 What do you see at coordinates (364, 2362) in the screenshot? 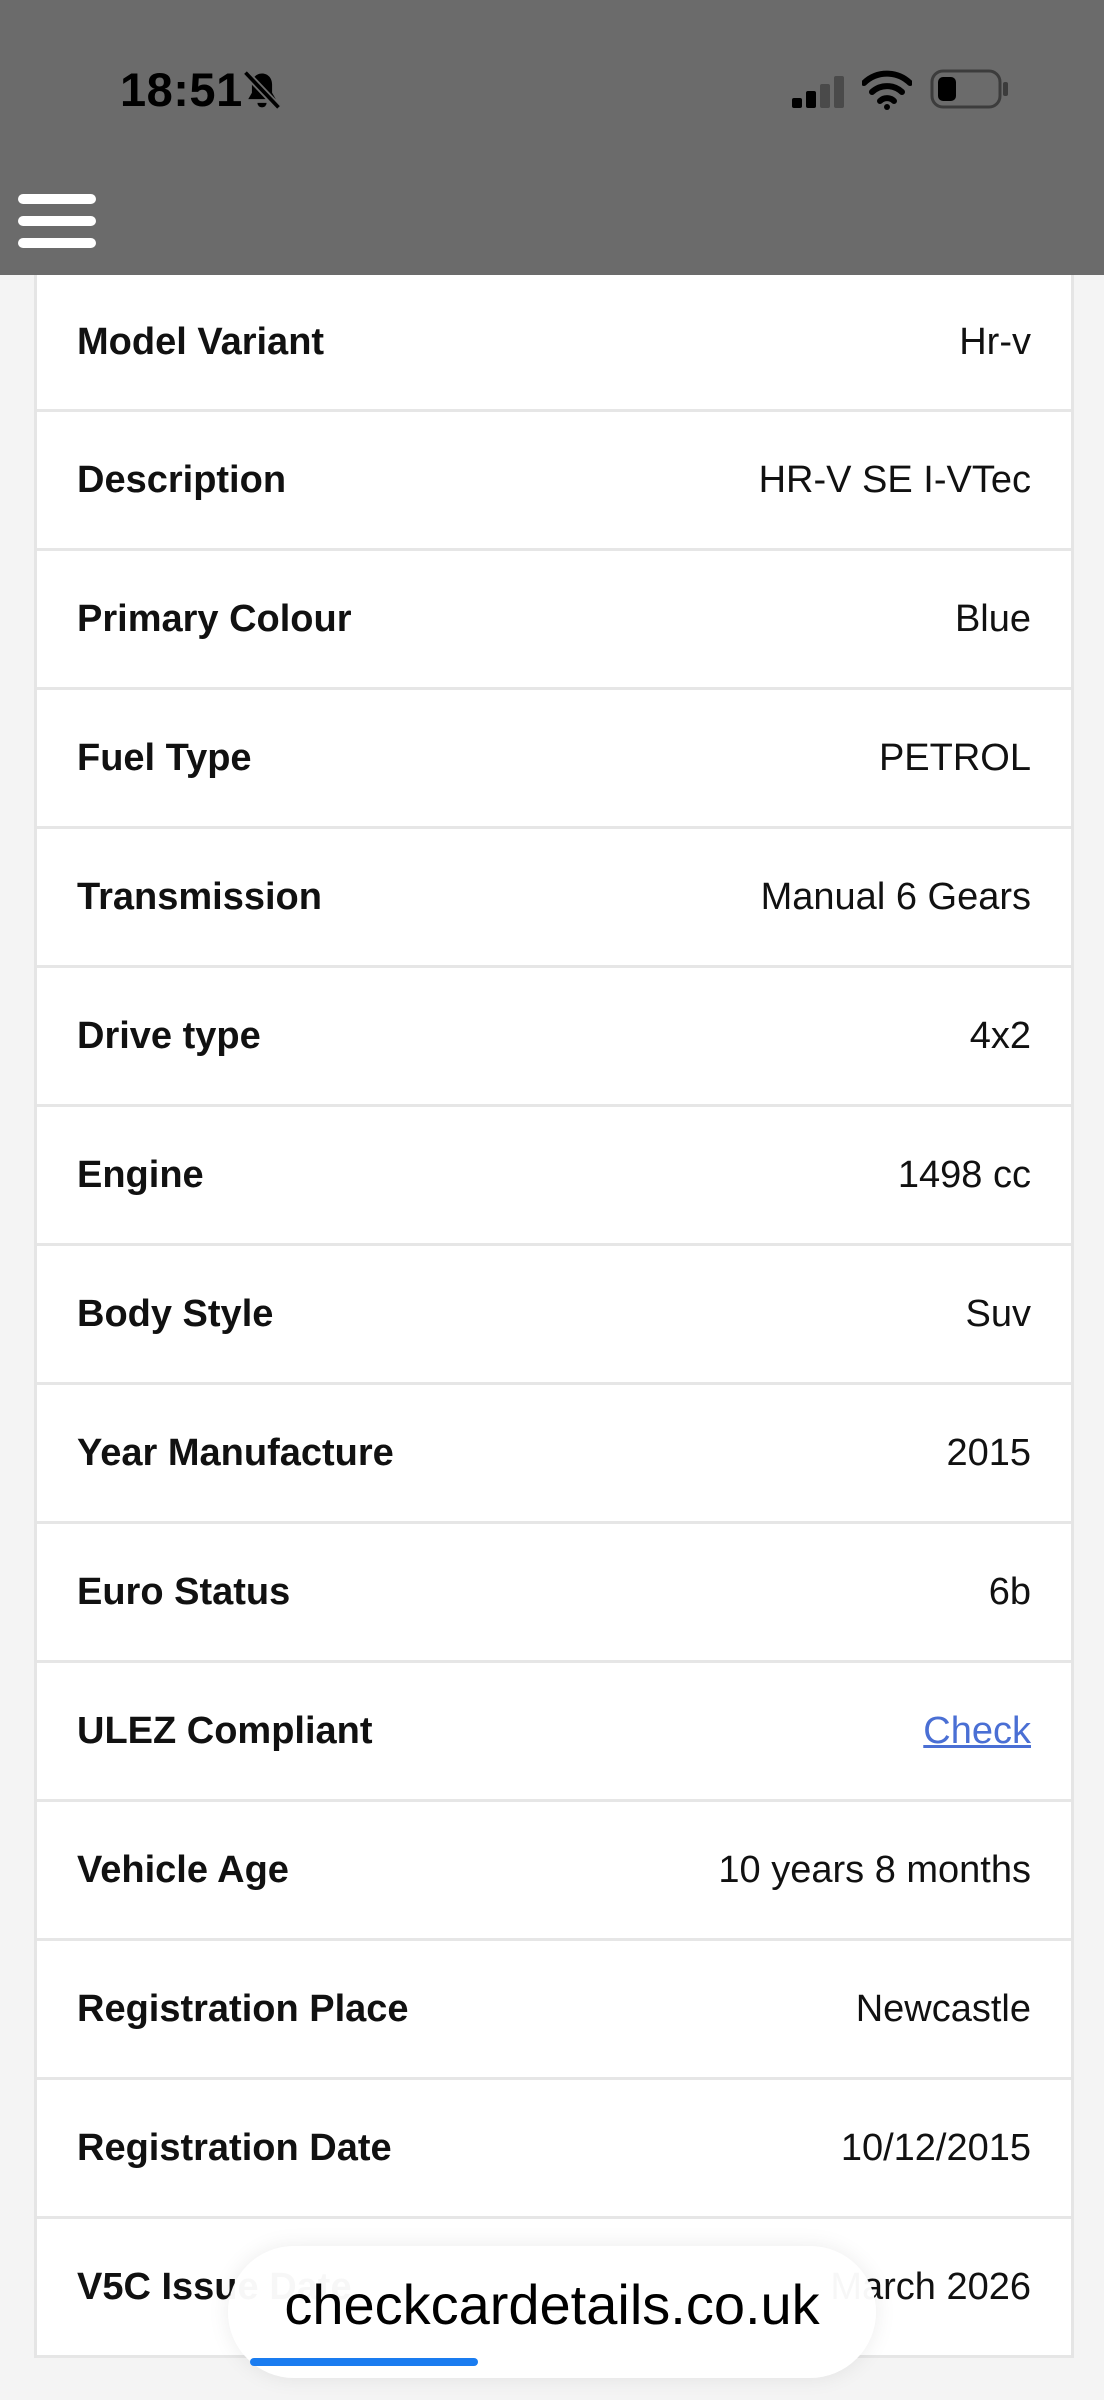
I see `page-load-progress-bar` at bounding box center [364, 2362].